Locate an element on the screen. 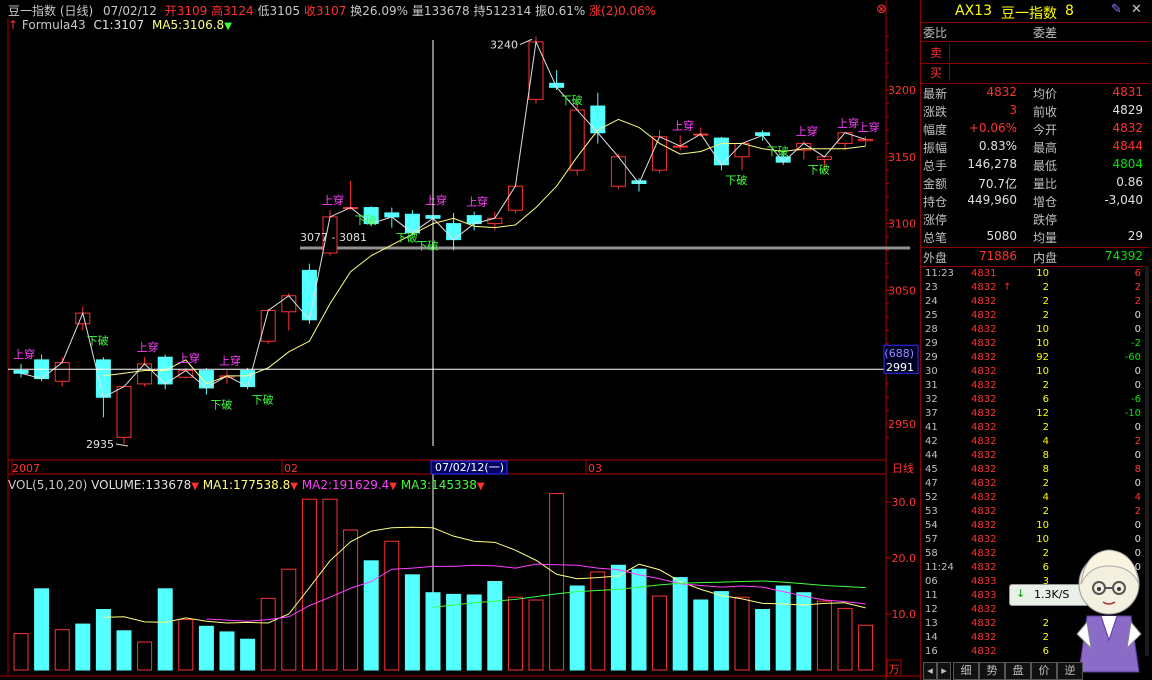 Image resolution: width=1152 pixels, height=680 pixels. pen-icon: ✎ is located at coordinates (1116, 9).